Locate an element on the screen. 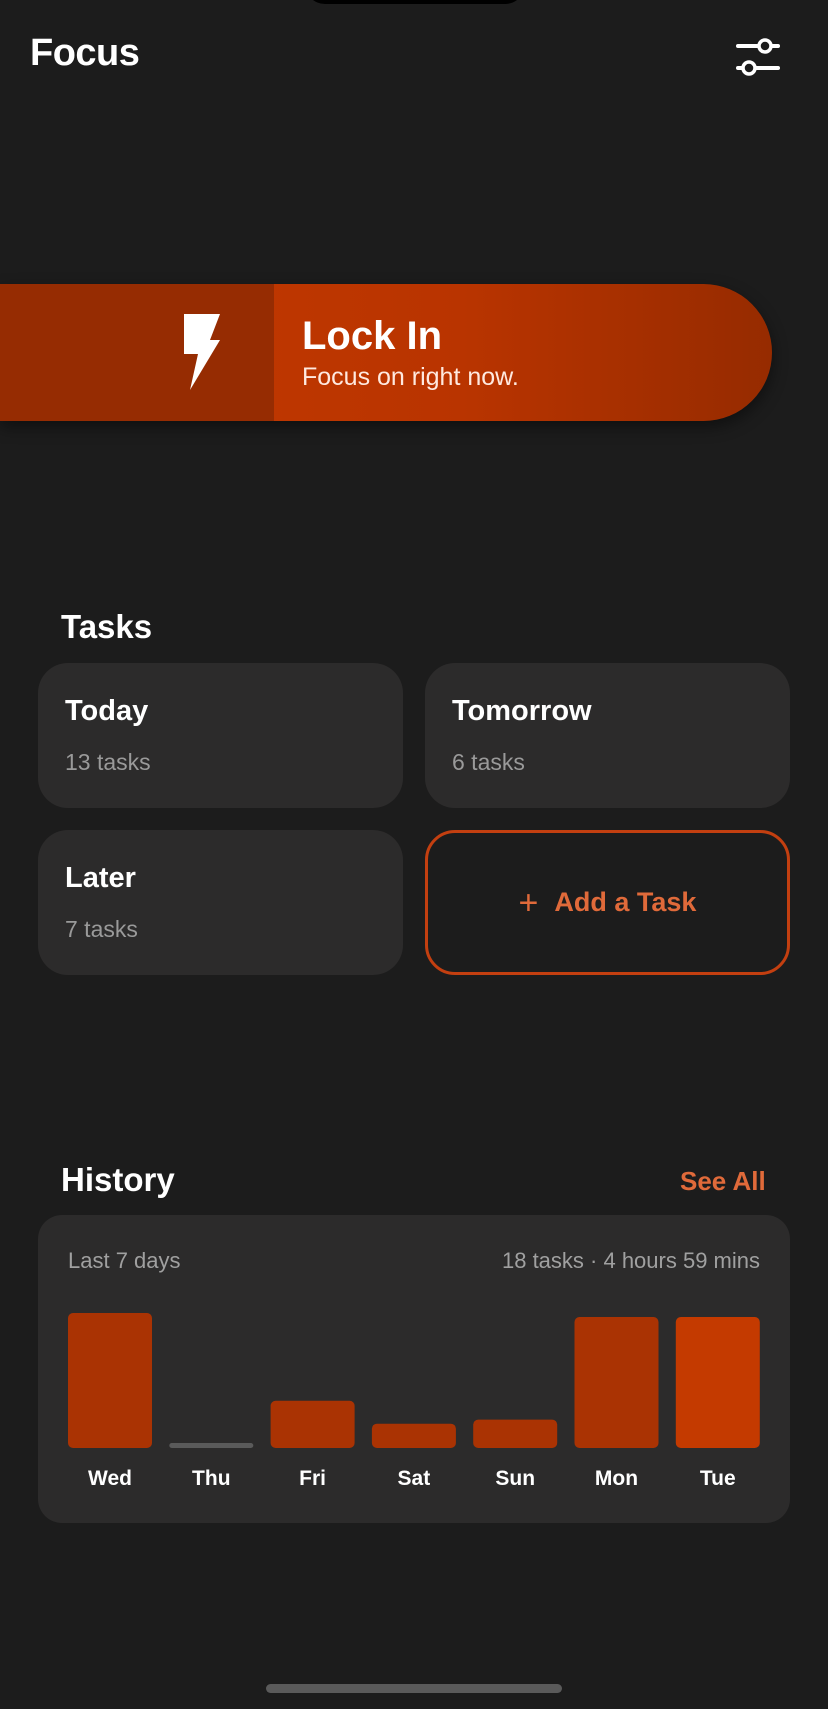 Image resolution: width=828 pixels, height=1709 pixels. history-bar-chart: Wed Thu Fri Sat Sun Mon Tue is located at coordinates (414, 1401).